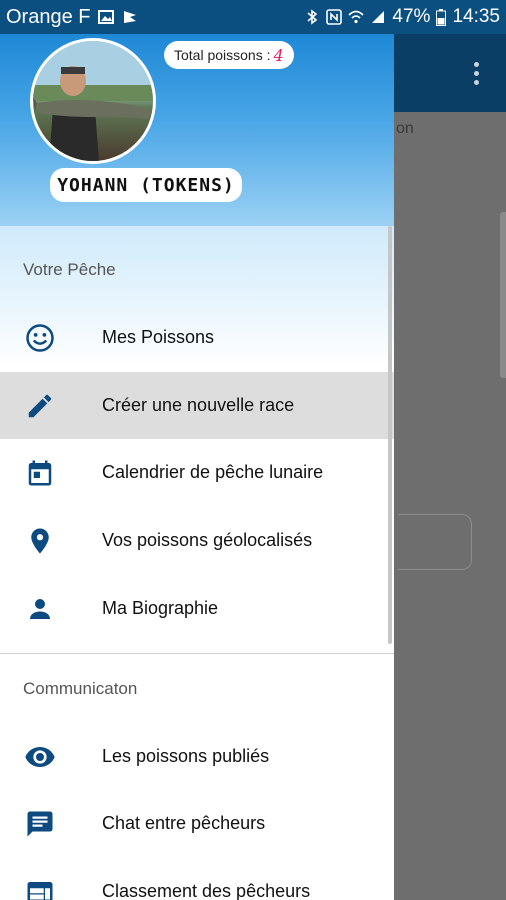 The image size is (506, 900). What do you see at coordinates (378, 17) in the screenshot?
I see `signal-icon` at bounding box center [378, 17].